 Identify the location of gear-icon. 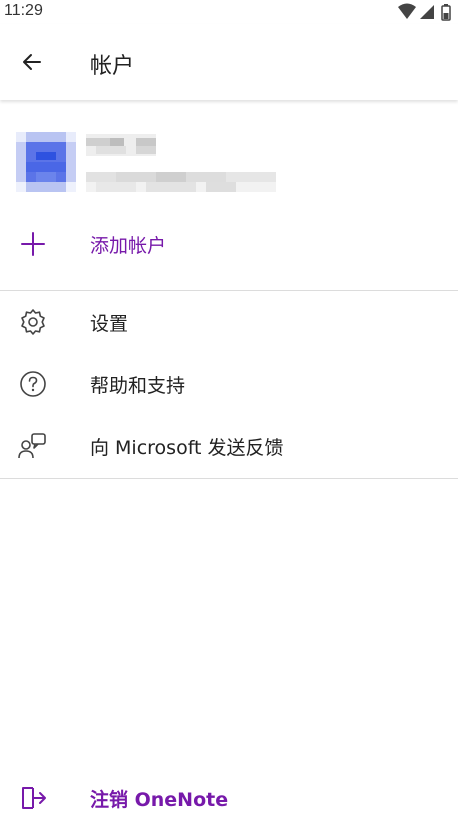
(33, 322).